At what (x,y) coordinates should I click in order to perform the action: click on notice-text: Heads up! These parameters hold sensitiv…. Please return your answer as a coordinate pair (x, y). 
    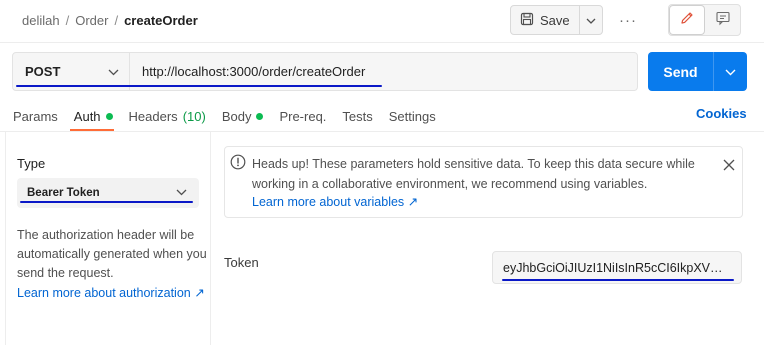
    Looking at the image, I should click on (473, 174).